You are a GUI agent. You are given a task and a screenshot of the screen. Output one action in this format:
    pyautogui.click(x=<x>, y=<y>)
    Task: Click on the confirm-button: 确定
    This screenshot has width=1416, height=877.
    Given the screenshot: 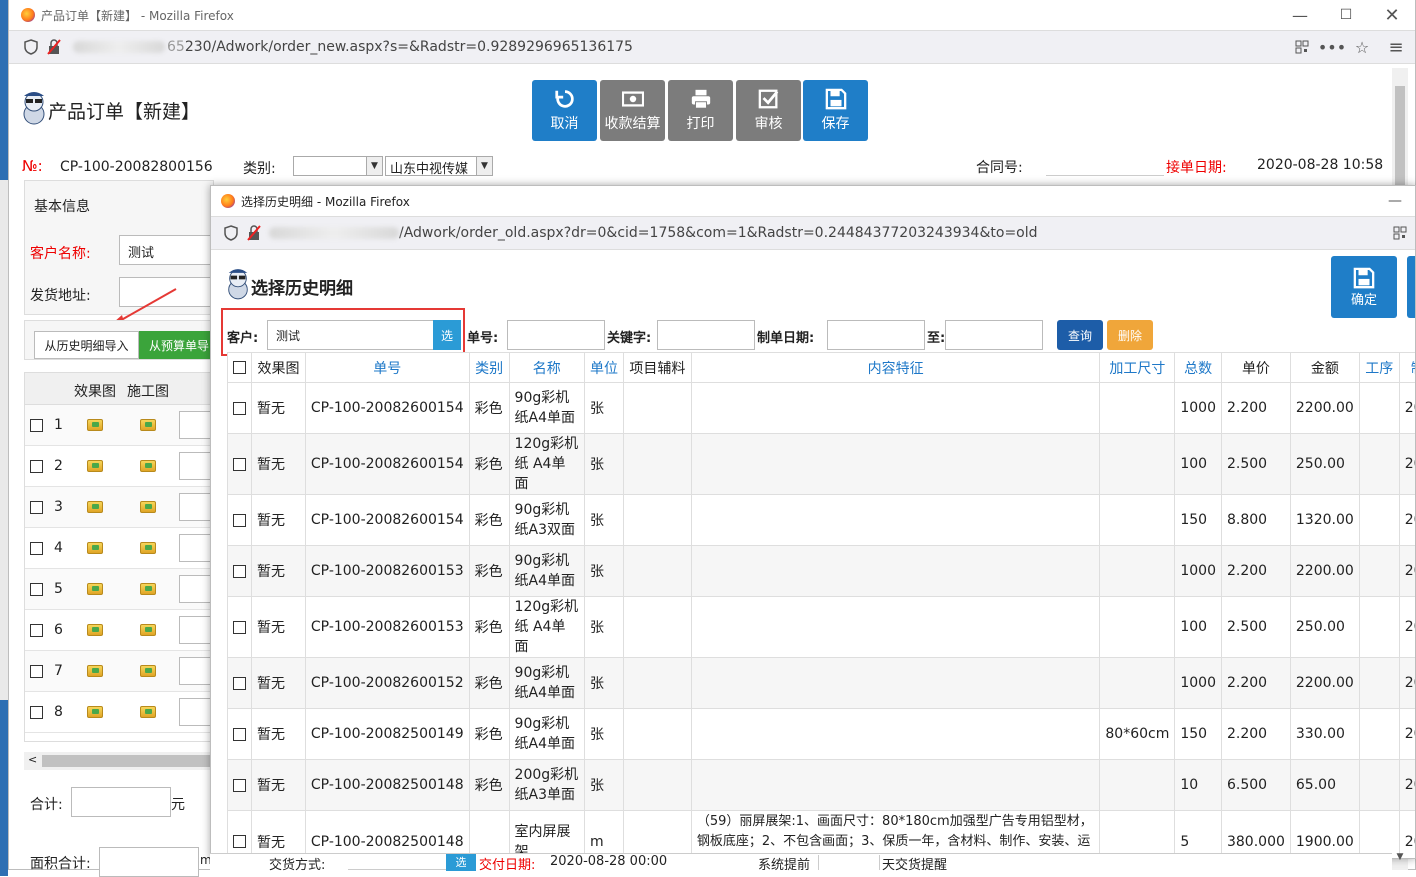 What is the action you would take?
    pyautogui.click(x=1364, y=287)
    